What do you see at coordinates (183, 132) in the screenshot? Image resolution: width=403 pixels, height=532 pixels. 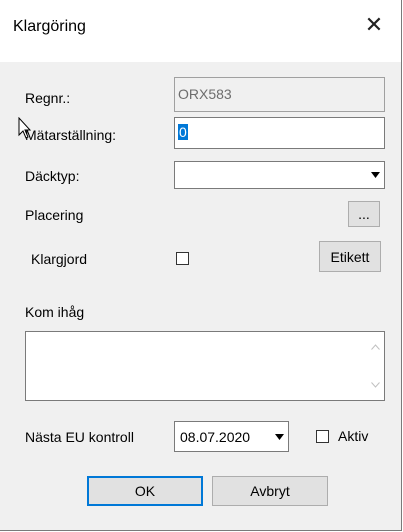 I see `matarstallning-value: 0` at bounding box center [183, 132].